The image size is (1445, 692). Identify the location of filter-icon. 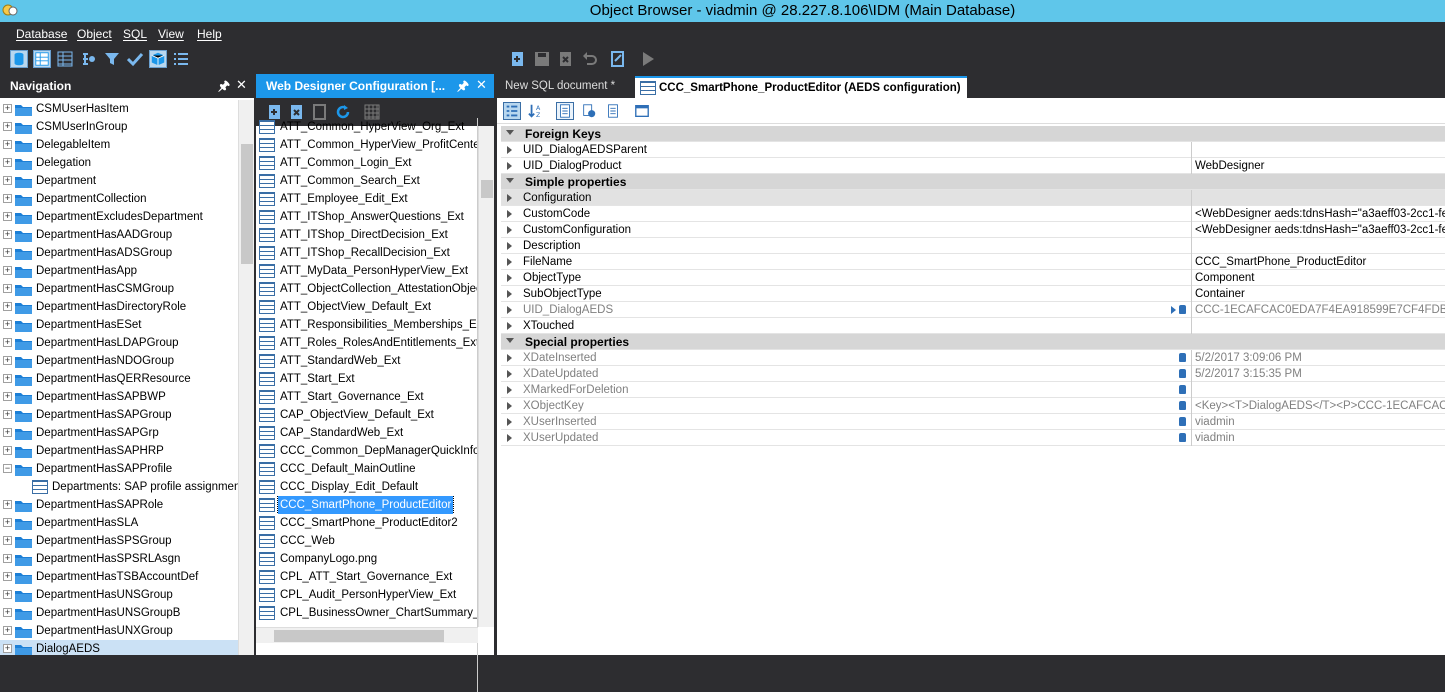
(112, 59).